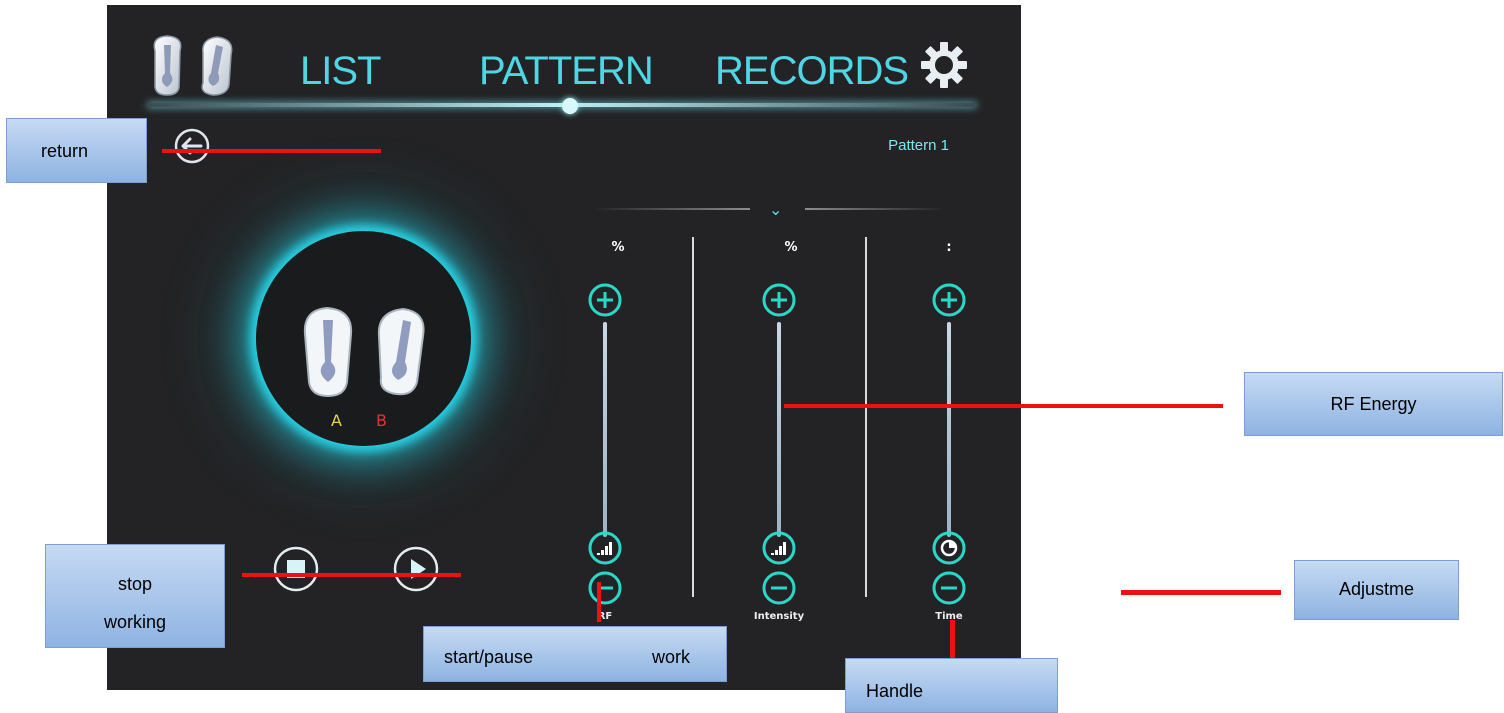  I want to click on dual-handpiece-icon, so click(193, 66).